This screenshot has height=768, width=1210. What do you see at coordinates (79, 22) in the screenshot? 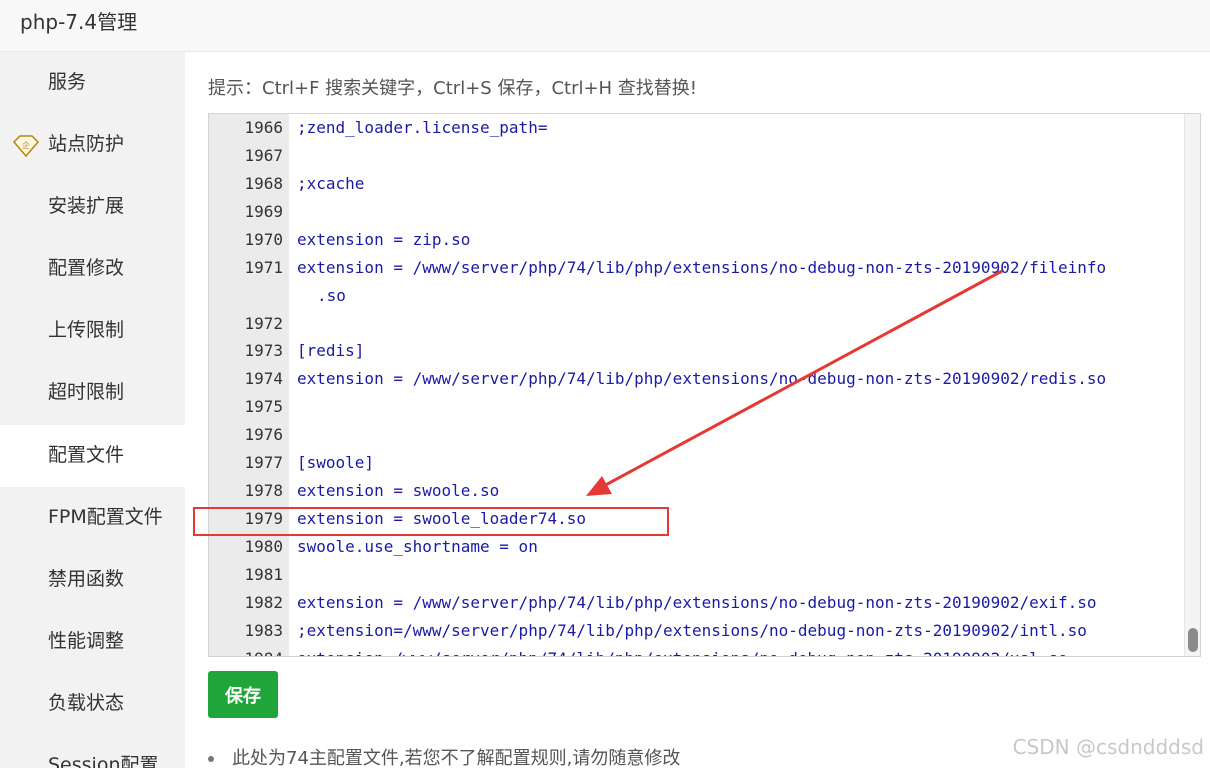
I see `window-title: php-7.4管理` at bounding box center [79, 22].